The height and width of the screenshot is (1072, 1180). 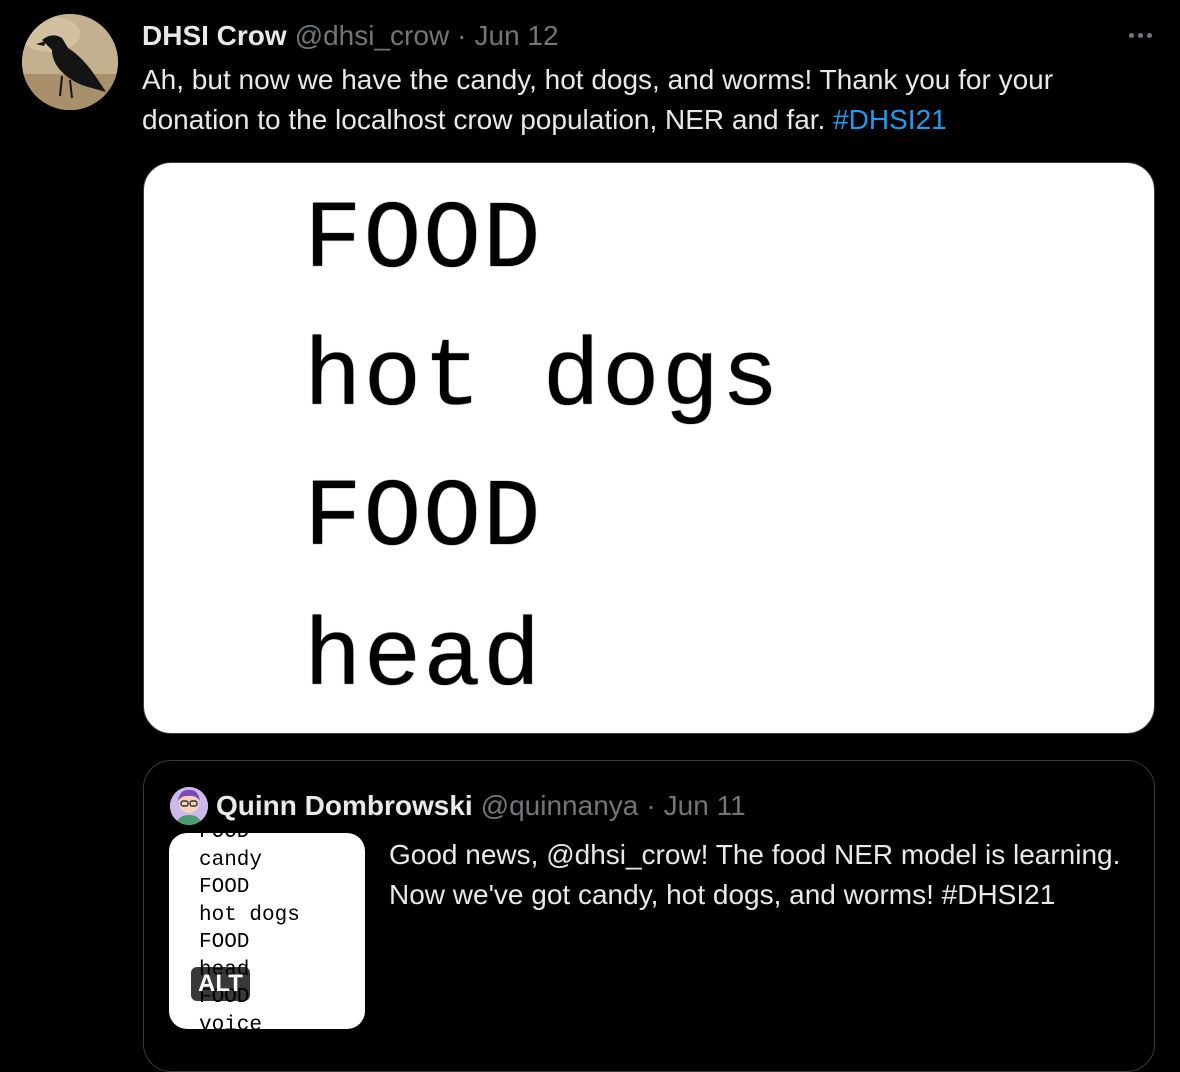 I want to click on media-line: head, so click(x=423, y=658).